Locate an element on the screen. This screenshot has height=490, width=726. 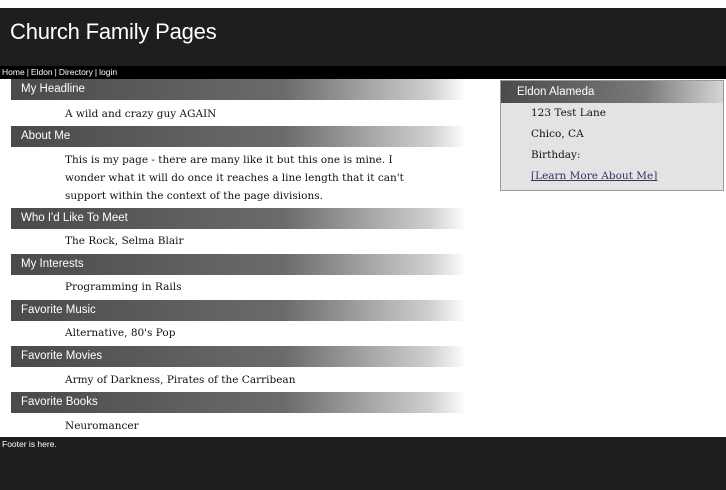
section-heading-books: Favorite Books is located at coordinates (238, 402).